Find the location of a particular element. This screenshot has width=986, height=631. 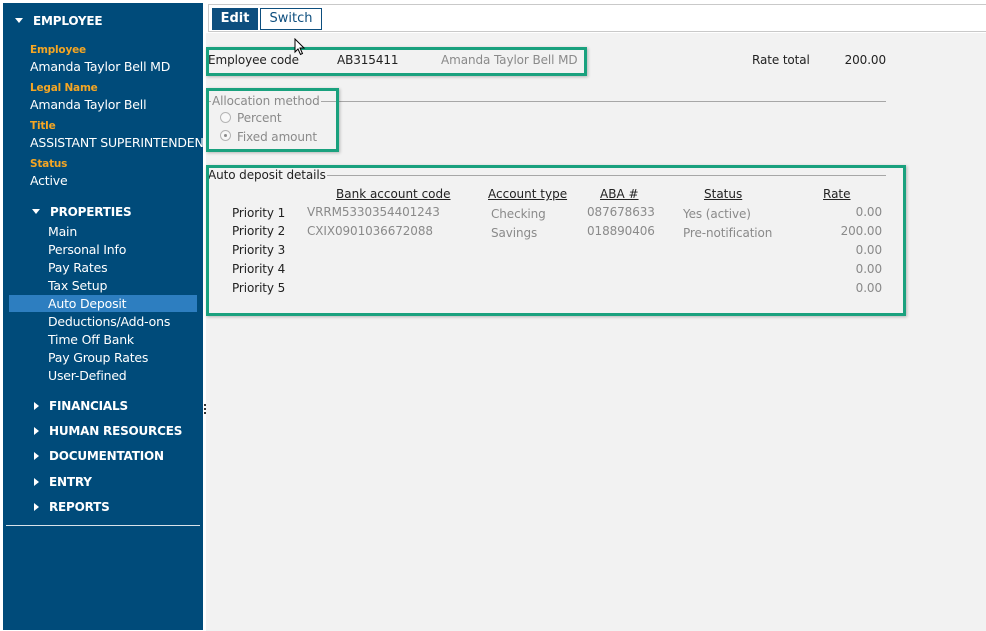

mouse-cursor-icon is located at coordinates (300, 47).